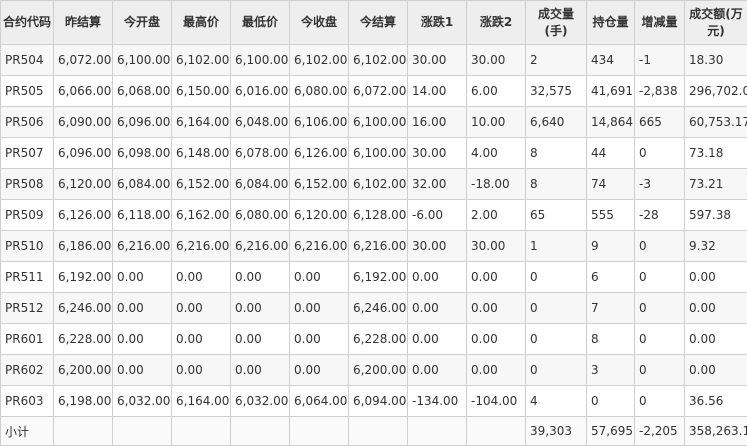  What do you see at coordinates (496, 122) in the screenshot?
I see `table-cell: 10.00` at bounding box center [496, 122].